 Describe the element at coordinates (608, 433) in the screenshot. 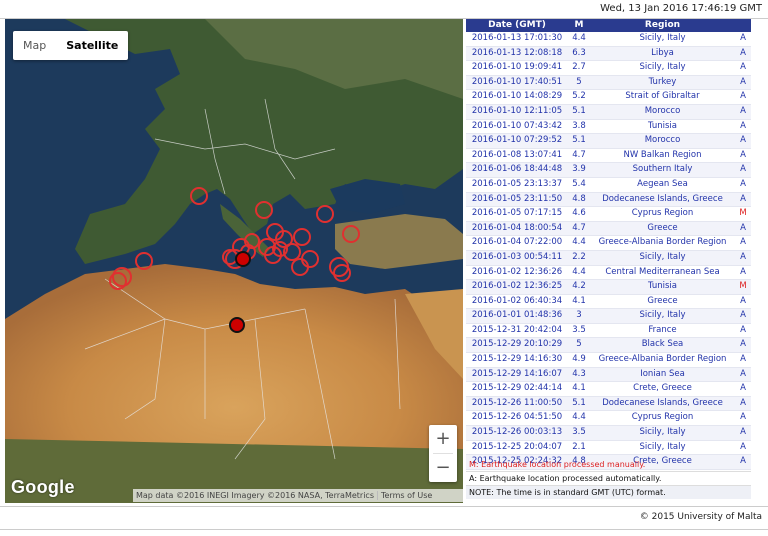

I see `table-row: 2015-12-26 00:03:13 3.5 Sicily, Italy A` at that location.